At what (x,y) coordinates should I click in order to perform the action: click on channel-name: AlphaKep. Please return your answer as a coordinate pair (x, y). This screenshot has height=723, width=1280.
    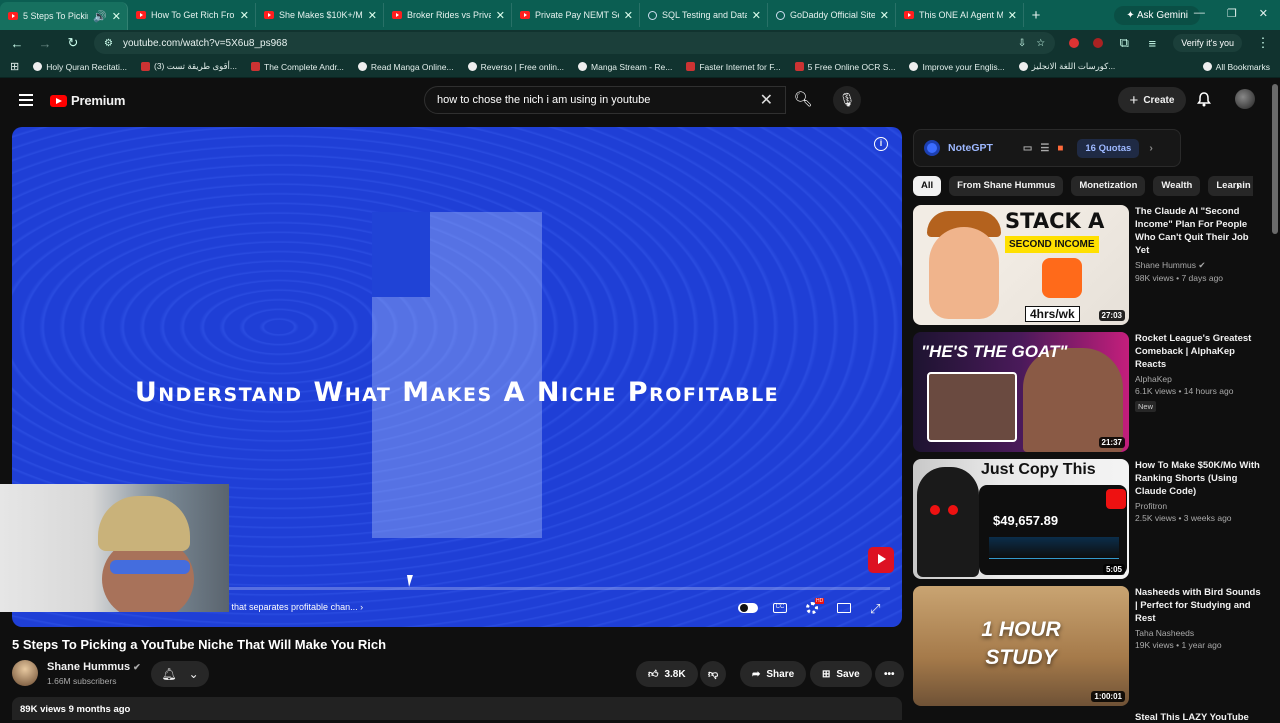
    Looking at the image, I should click on (1200, 379).